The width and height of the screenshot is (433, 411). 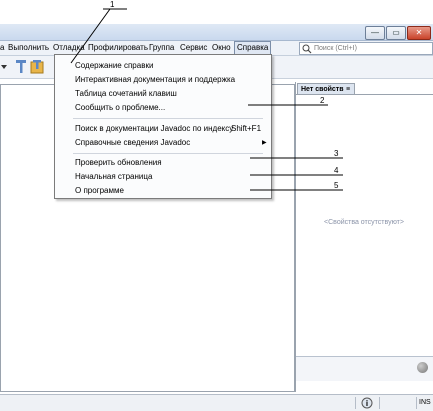 What do you see at coordinates (336, 153) in the screenshot?
I see `callout-3: 3` at bounding box center [336, 153].